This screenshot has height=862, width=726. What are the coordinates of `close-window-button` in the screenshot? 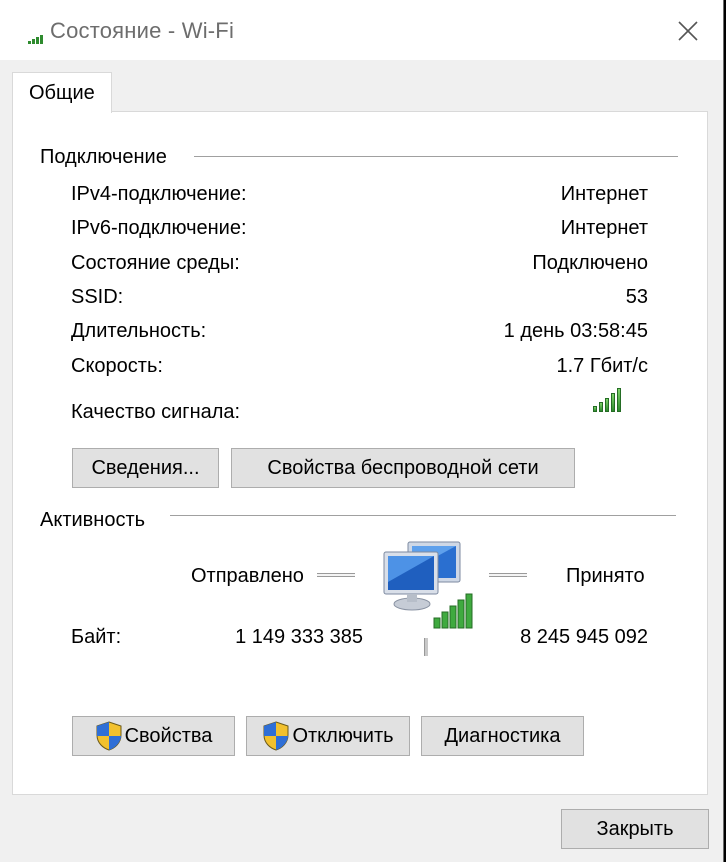 It's located at (688, 31).